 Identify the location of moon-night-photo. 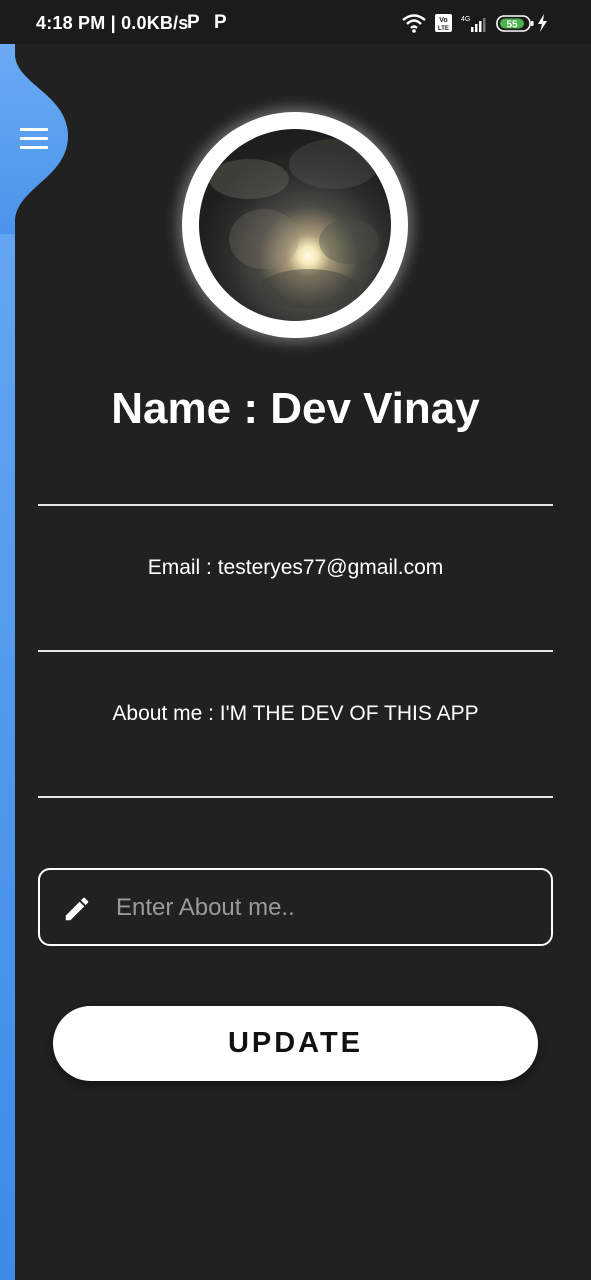
(295, 225).